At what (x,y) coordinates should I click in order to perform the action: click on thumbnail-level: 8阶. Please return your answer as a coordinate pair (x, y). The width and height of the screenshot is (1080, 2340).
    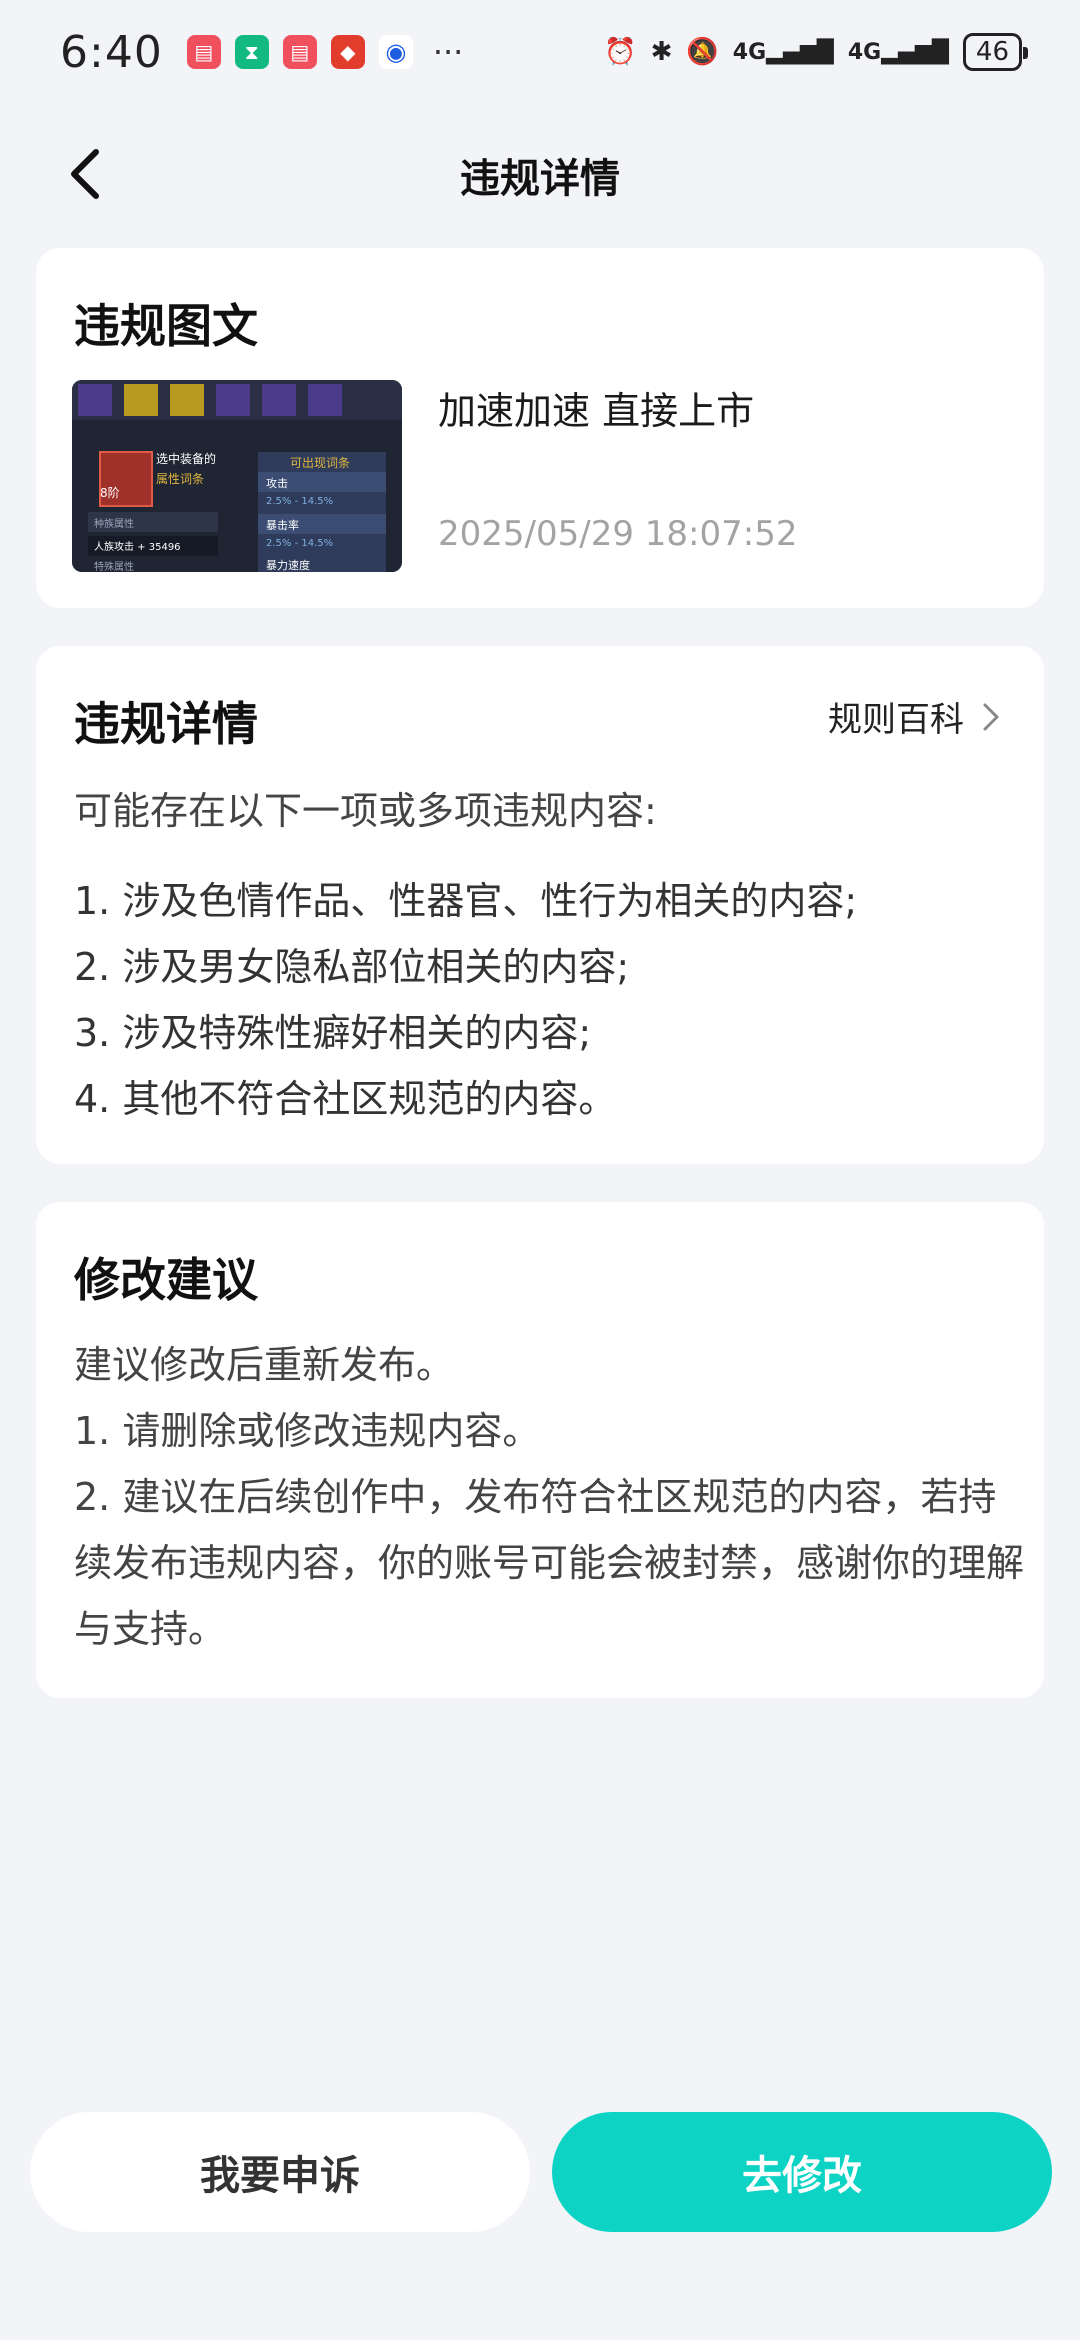
    Looking at the image, I should click on (110, 493).